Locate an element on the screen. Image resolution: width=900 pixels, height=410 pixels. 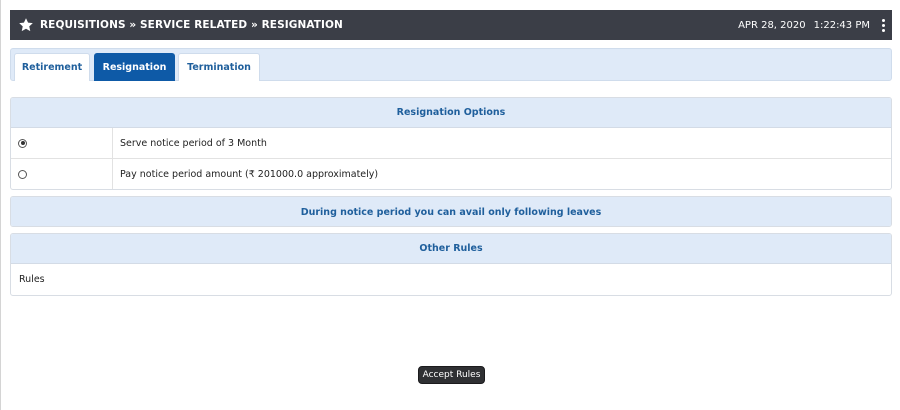
accept-rules-button: Accept Rules is located at coordinates (451, 375).